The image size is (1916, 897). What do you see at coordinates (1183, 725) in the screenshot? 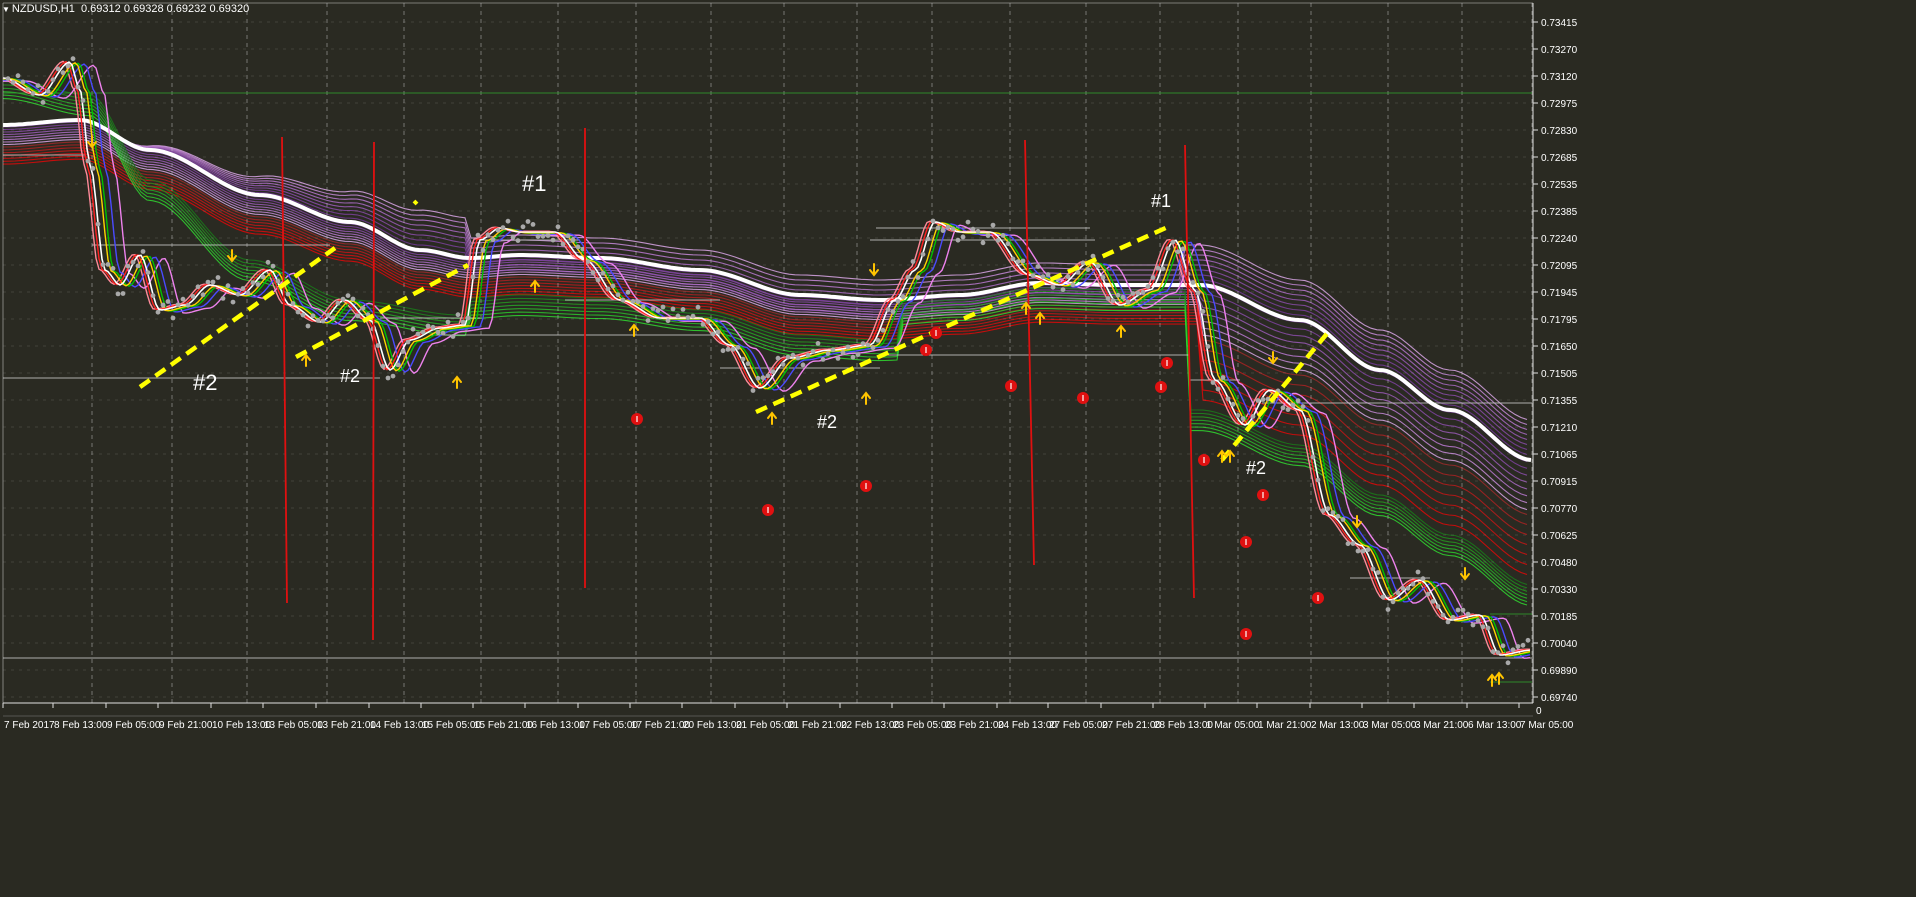
I see `time-tick-label: 28 Feb 13:00` at bounding box center [1183, 725].